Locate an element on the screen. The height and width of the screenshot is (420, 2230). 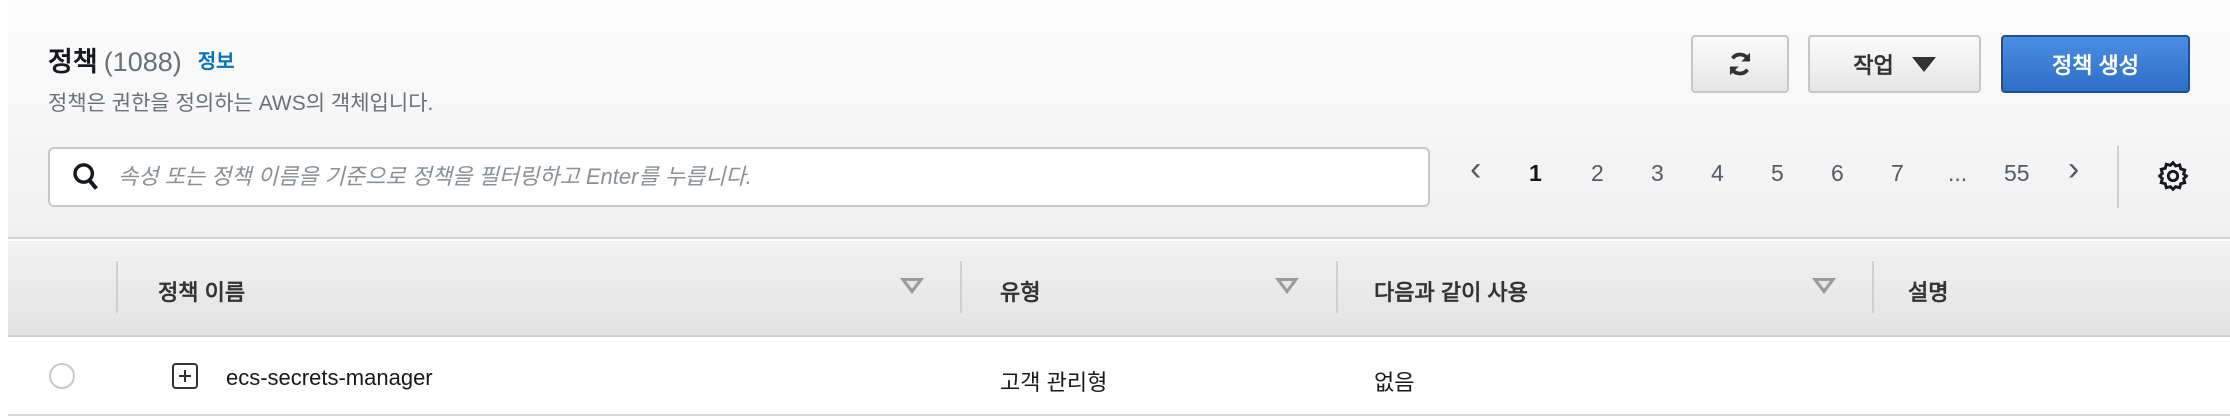
search-box is located at coordinates (739, 177).